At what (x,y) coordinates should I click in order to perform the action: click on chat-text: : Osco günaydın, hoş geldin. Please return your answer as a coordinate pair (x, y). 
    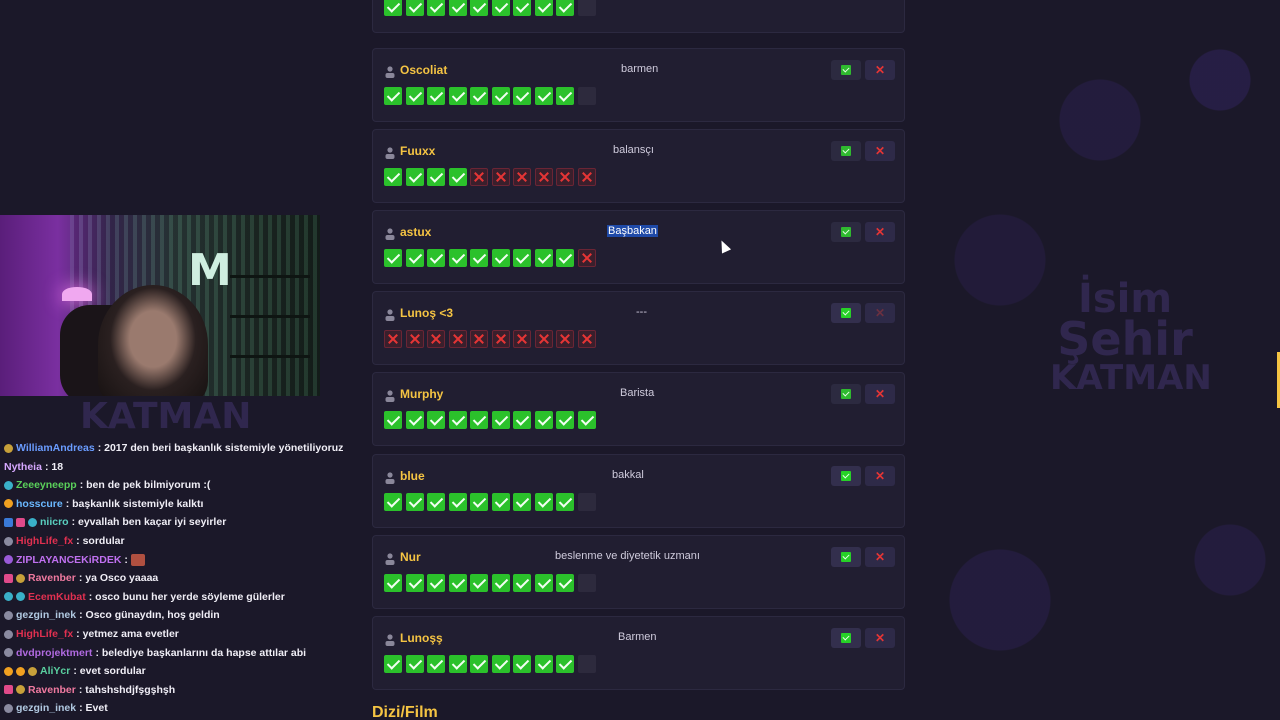
    Looking at the image, I should click on (149, 615).